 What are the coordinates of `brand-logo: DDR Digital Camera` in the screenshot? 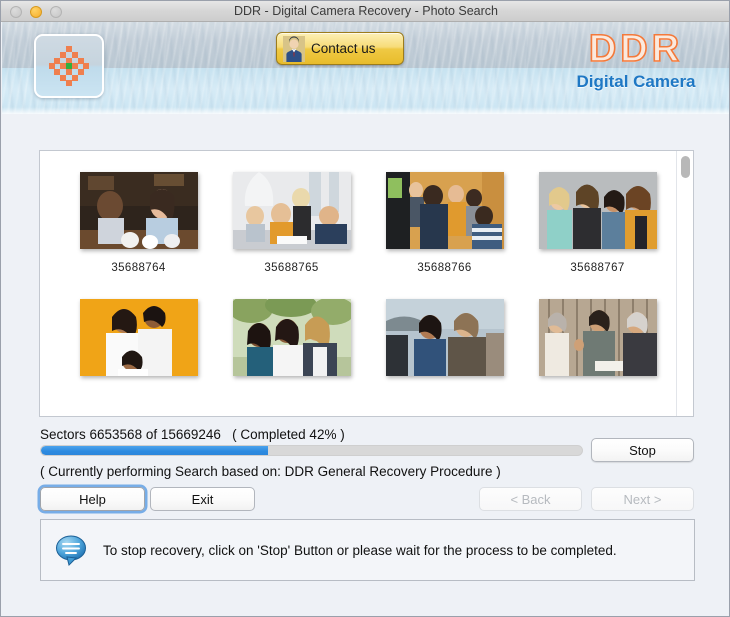 It's located at (636, 60).